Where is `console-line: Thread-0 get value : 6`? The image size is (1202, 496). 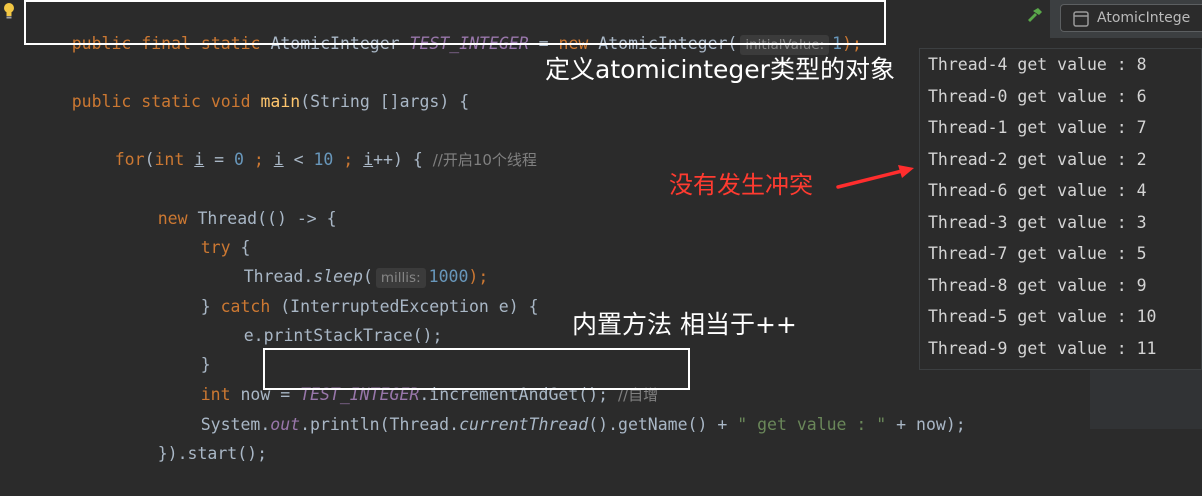
console-line: Thread-0 get value : 6 is located at coordinates (1037, 96).